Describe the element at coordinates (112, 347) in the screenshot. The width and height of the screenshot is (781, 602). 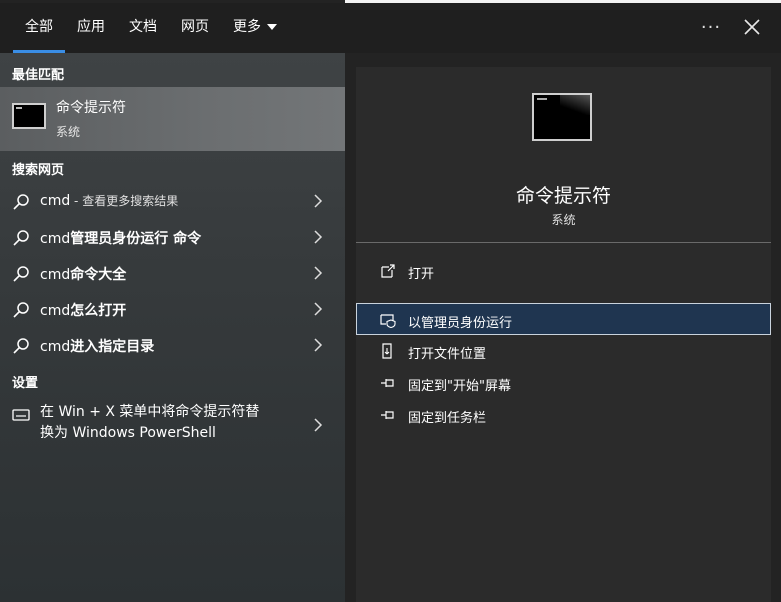
I see `web-result-suffix: 进入指定目录` at that location.